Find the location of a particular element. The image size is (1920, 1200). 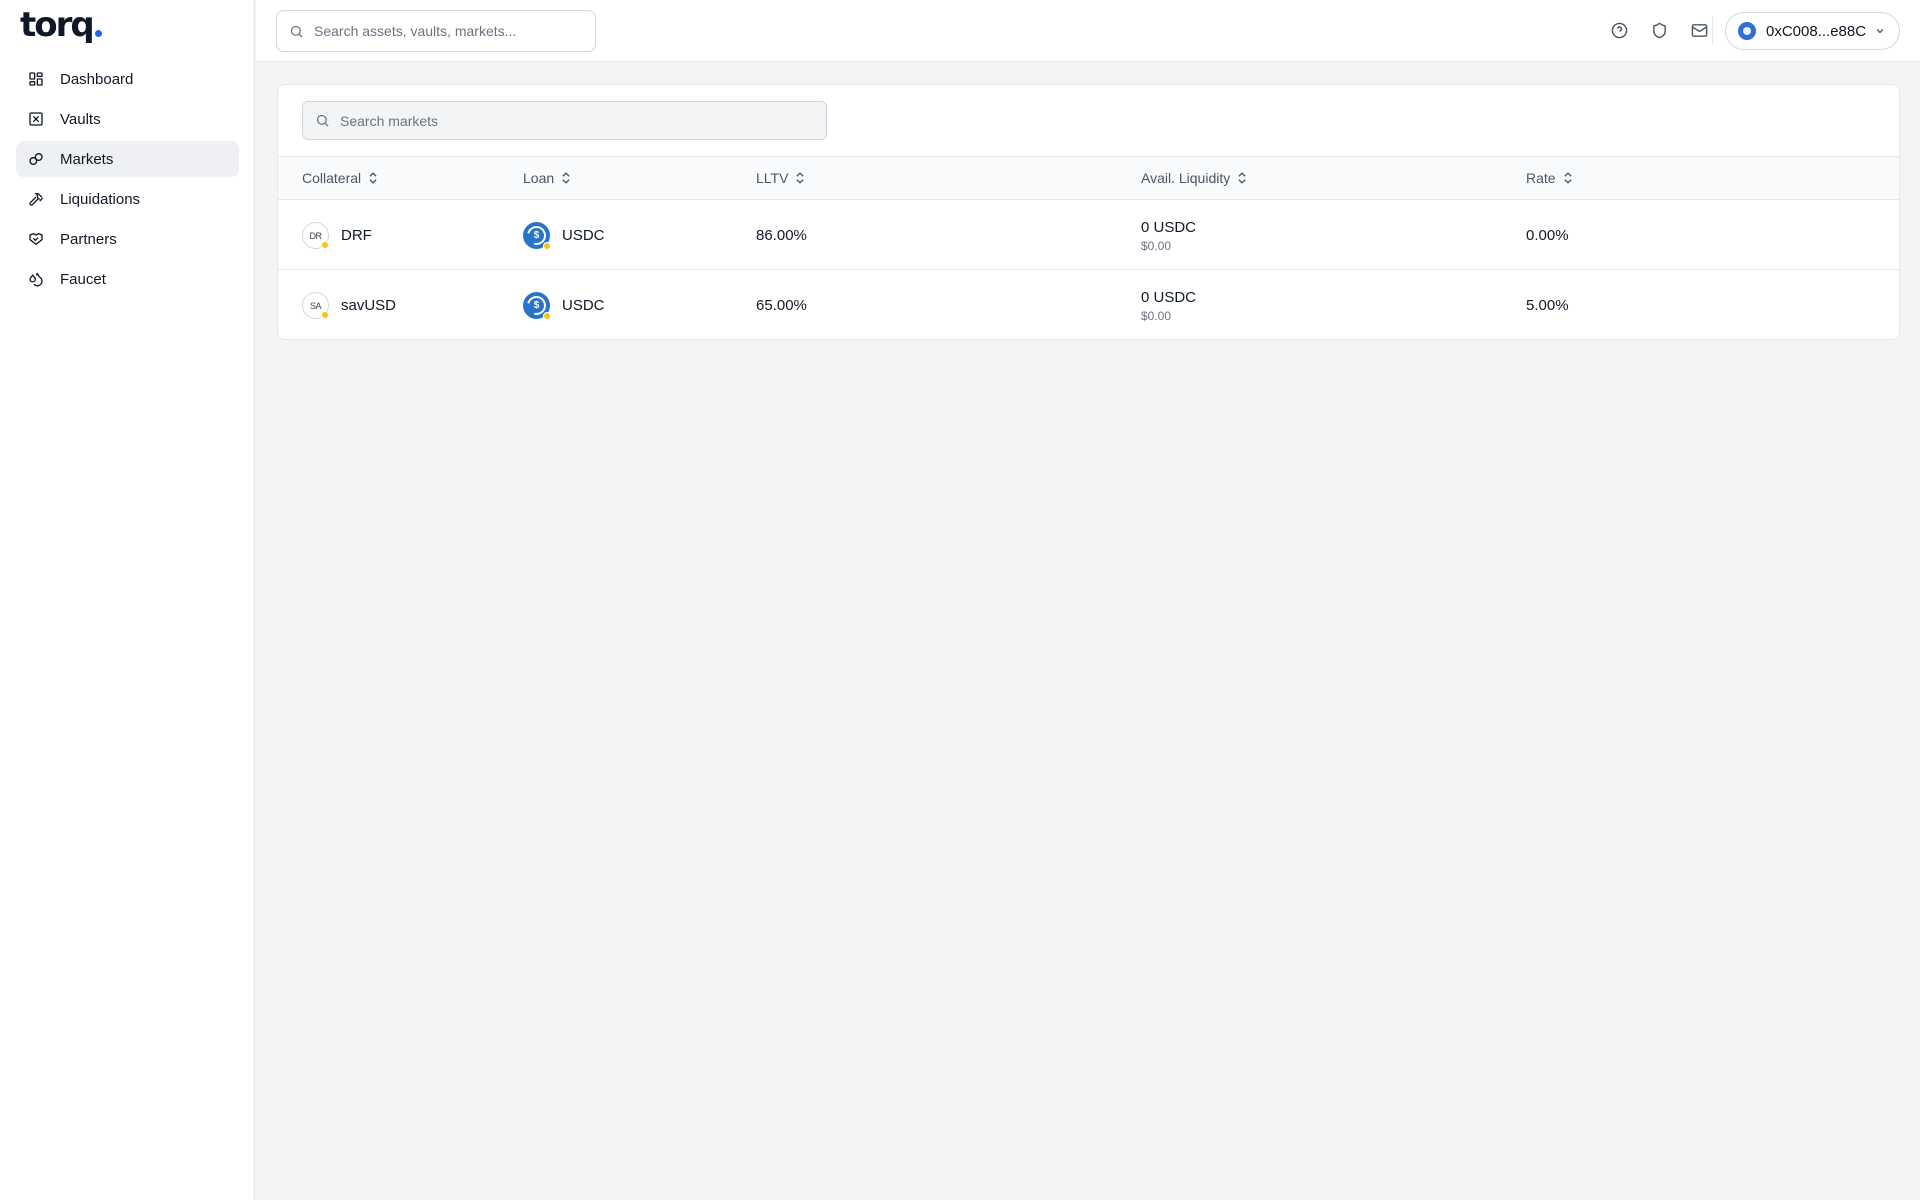

global-search is located at coordinates (436, 31).